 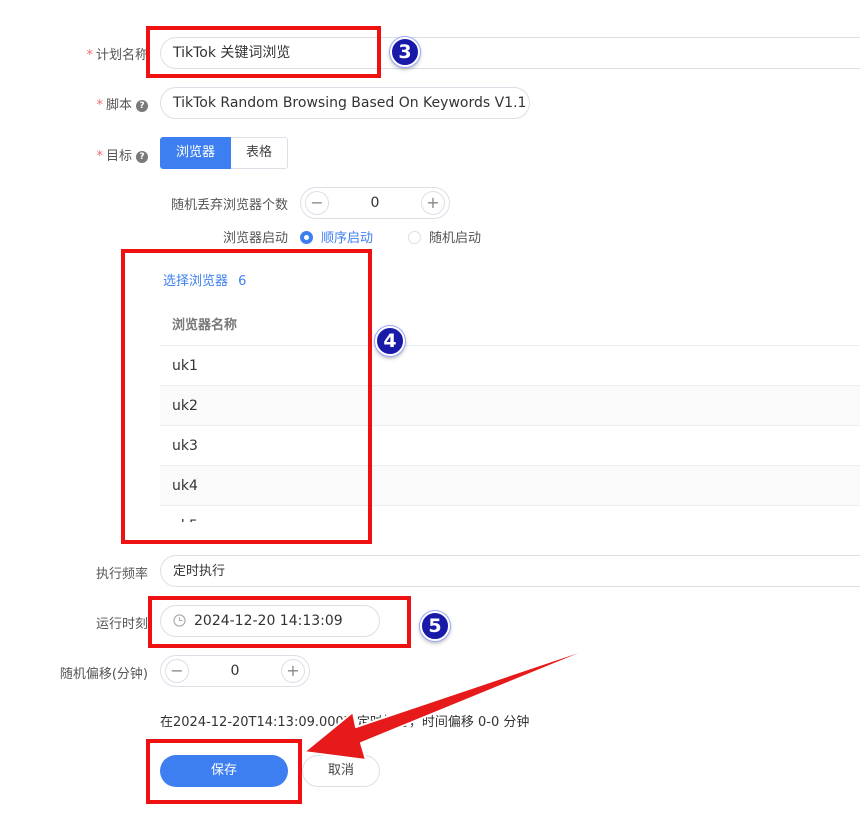 I want to click on select-browsers-link: 选择浏览器 6, so click(x=204, y=279).